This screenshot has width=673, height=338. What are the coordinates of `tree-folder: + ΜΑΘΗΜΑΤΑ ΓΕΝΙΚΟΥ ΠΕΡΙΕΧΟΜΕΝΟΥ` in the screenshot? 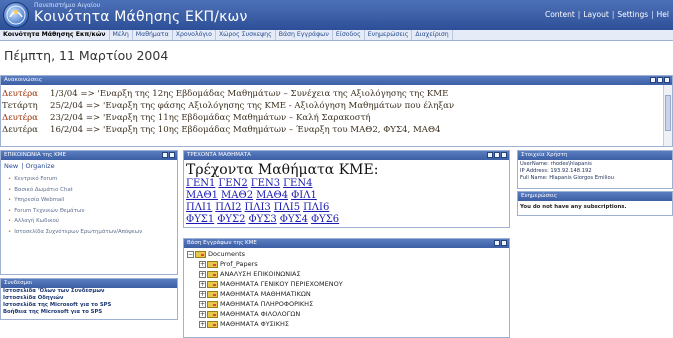 It's located at (348, 284).